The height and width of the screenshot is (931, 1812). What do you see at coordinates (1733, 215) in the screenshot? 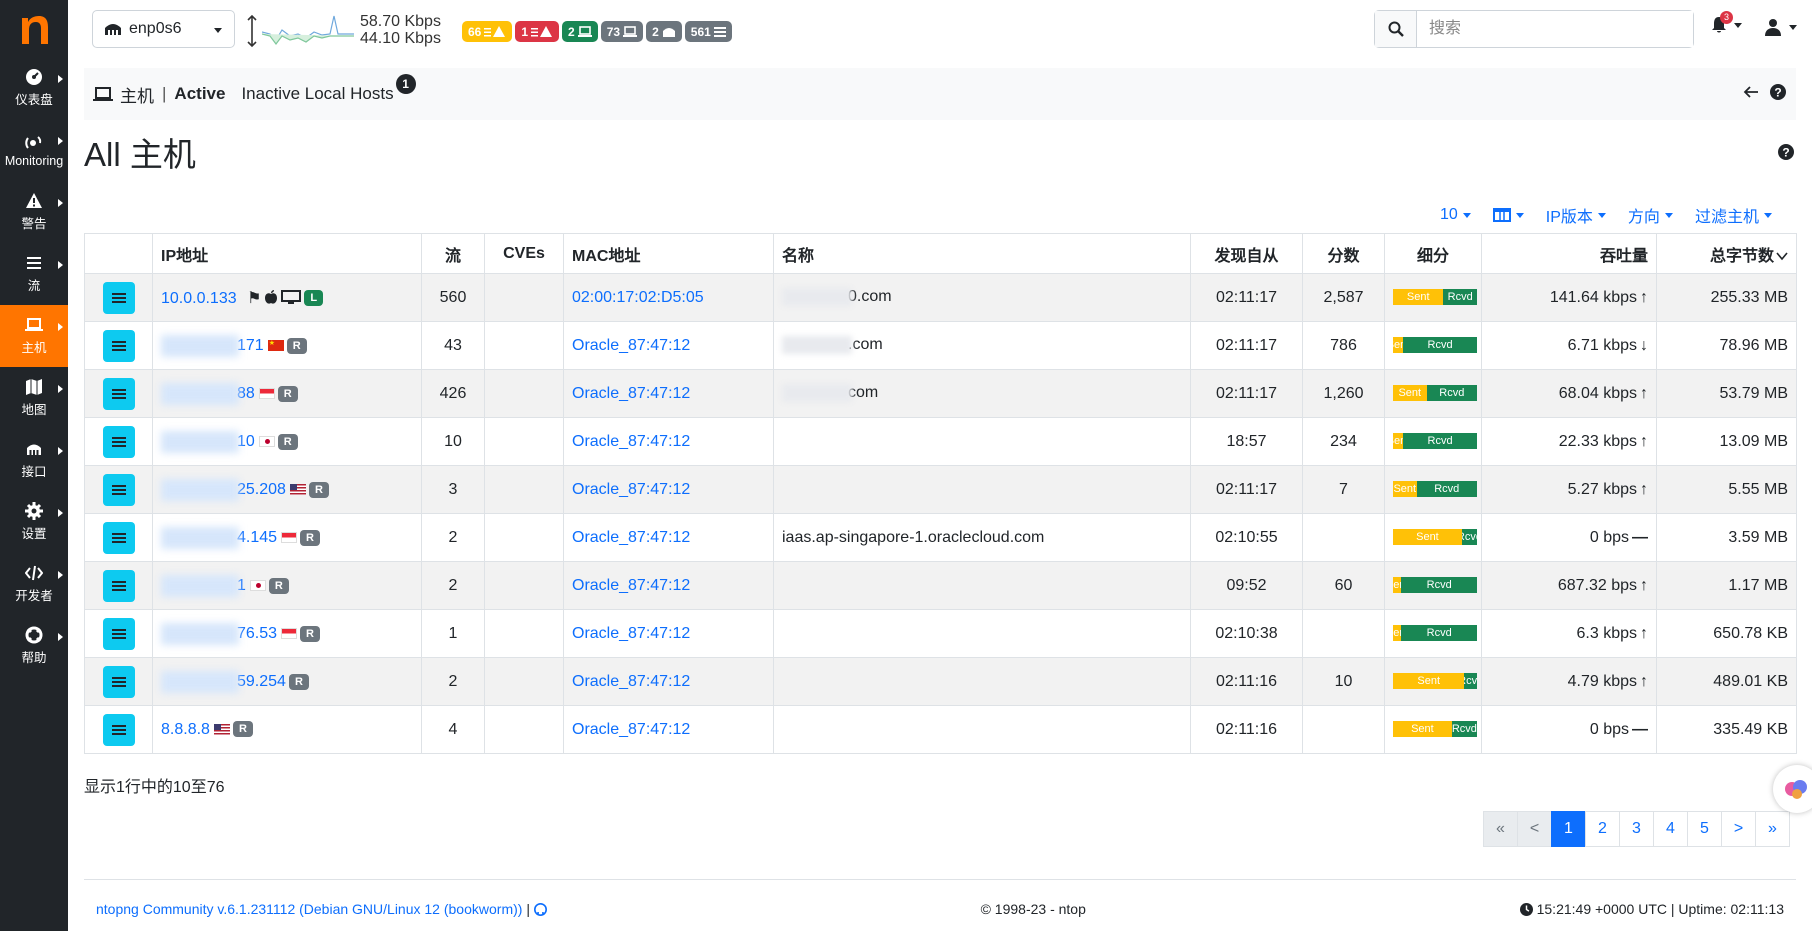
I see `filter-hosts-dropdown: 过滤主机` at bounding box center [1733, 215].